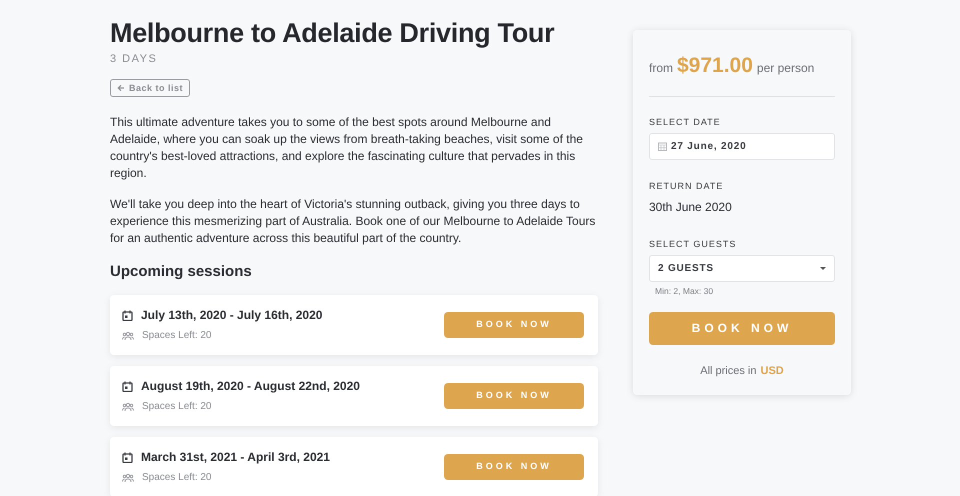  Describe the element at coordinates (134, 60) in the screenshot. I see `duration-label: 3 DAYS` at that location.